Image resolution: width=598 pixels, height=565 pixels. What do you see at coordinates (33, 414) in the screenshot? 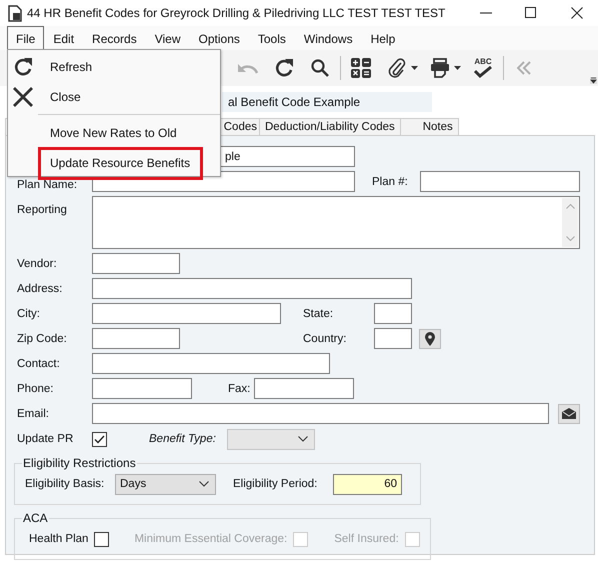
I see `field-label: Email:` at bounding box center [33, 414].